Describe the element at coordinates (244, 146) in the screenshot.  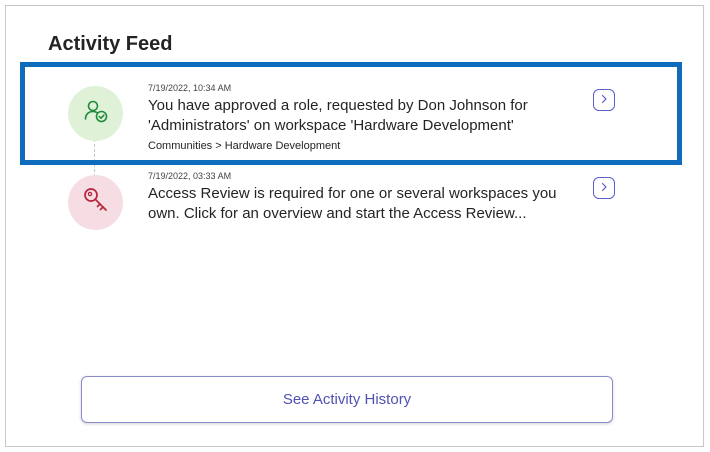
I see `activity-breadcrumb: Communities > Hardware Development` at that location.